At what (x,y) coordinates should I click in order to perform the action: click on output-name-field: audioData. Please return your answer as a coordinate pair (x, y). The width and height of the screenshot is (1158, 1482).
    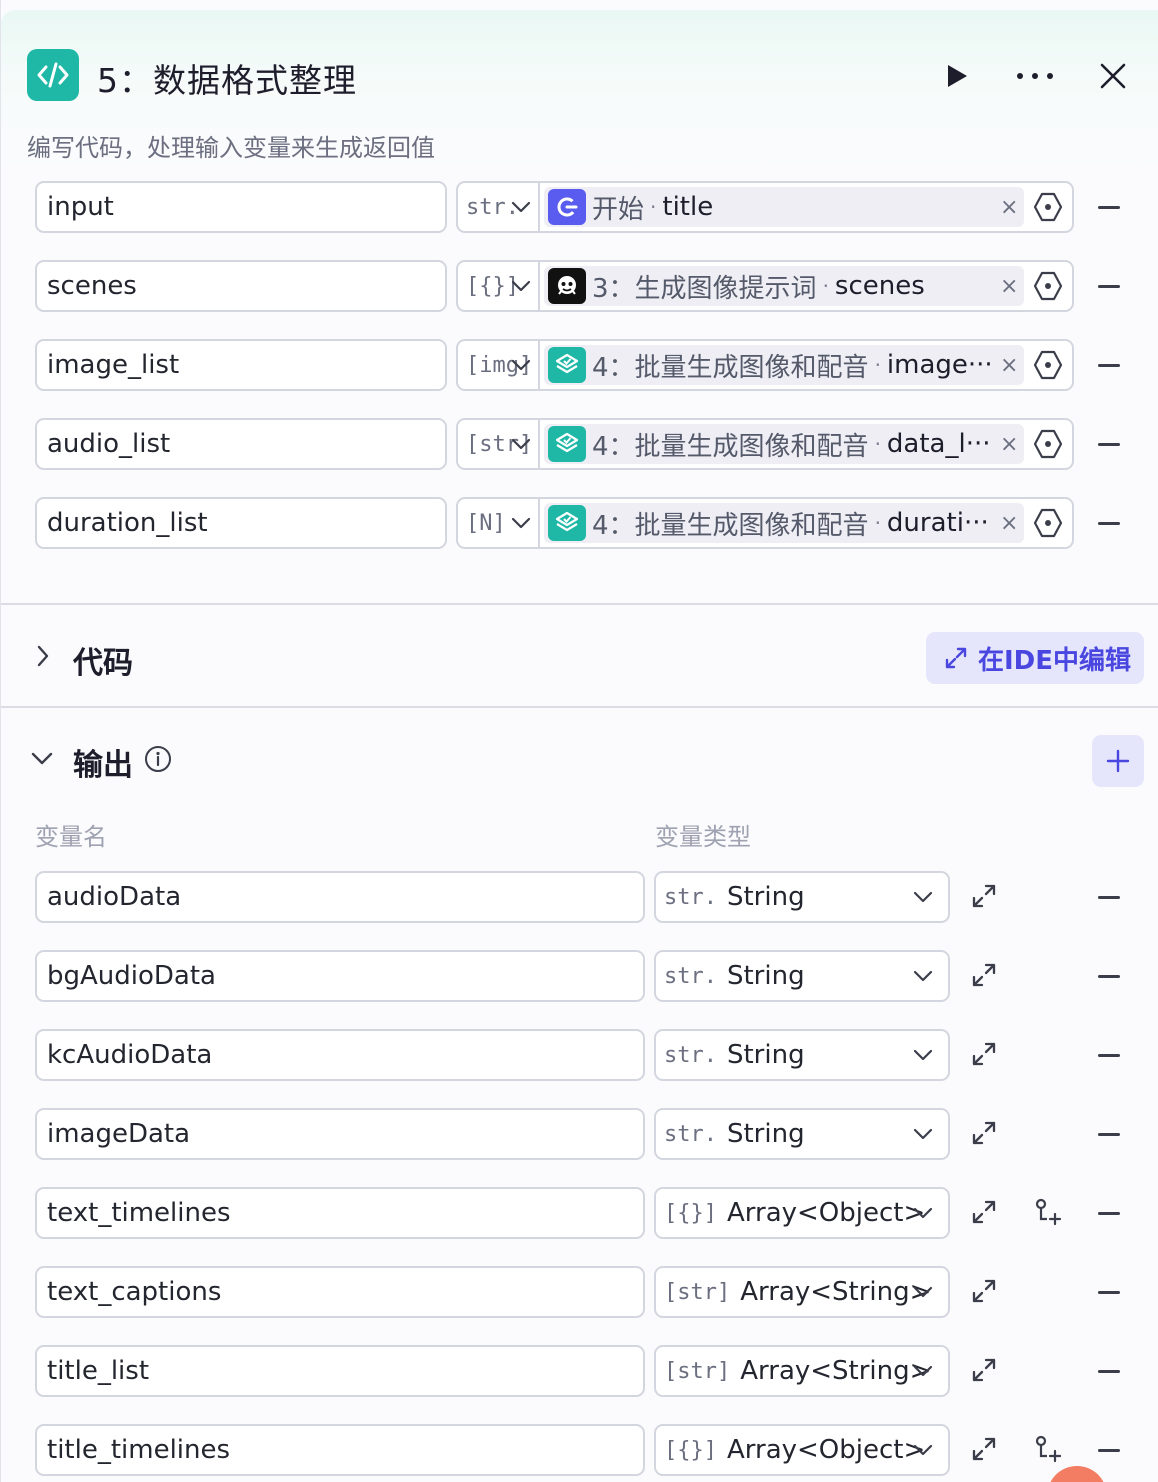
    Looking at the image, I should click on (340, 897).